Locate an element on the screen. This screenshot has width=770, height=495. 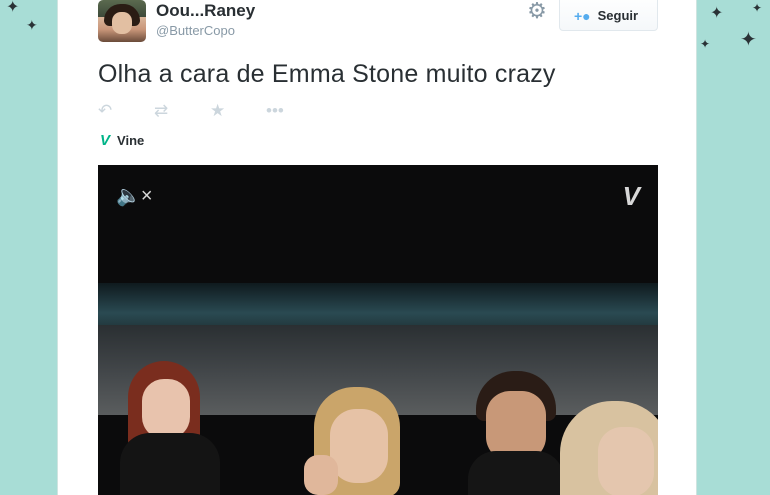
follow-button: +● Seguir is located at coordinates (608, 15).